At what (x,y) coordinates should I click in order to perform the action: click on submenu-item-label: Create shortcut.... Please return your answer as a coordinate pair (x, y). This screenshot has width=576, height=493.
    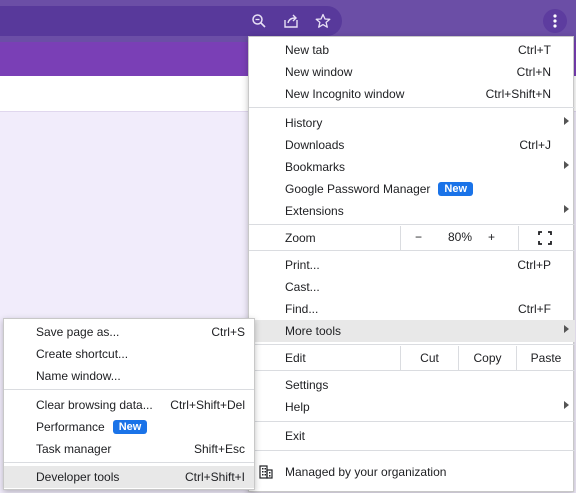
    Looking at the image, I should click on (82, 354).